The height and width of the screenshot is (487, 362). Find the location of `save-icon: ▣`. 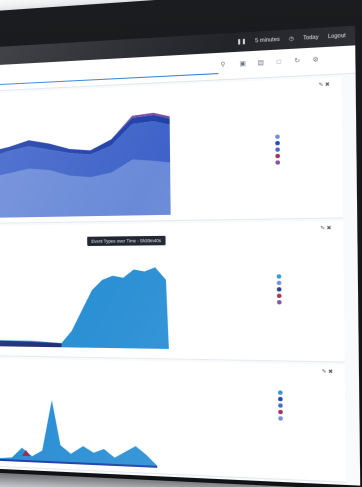

save-icon: ▣ is located at coordinates (243, 64).